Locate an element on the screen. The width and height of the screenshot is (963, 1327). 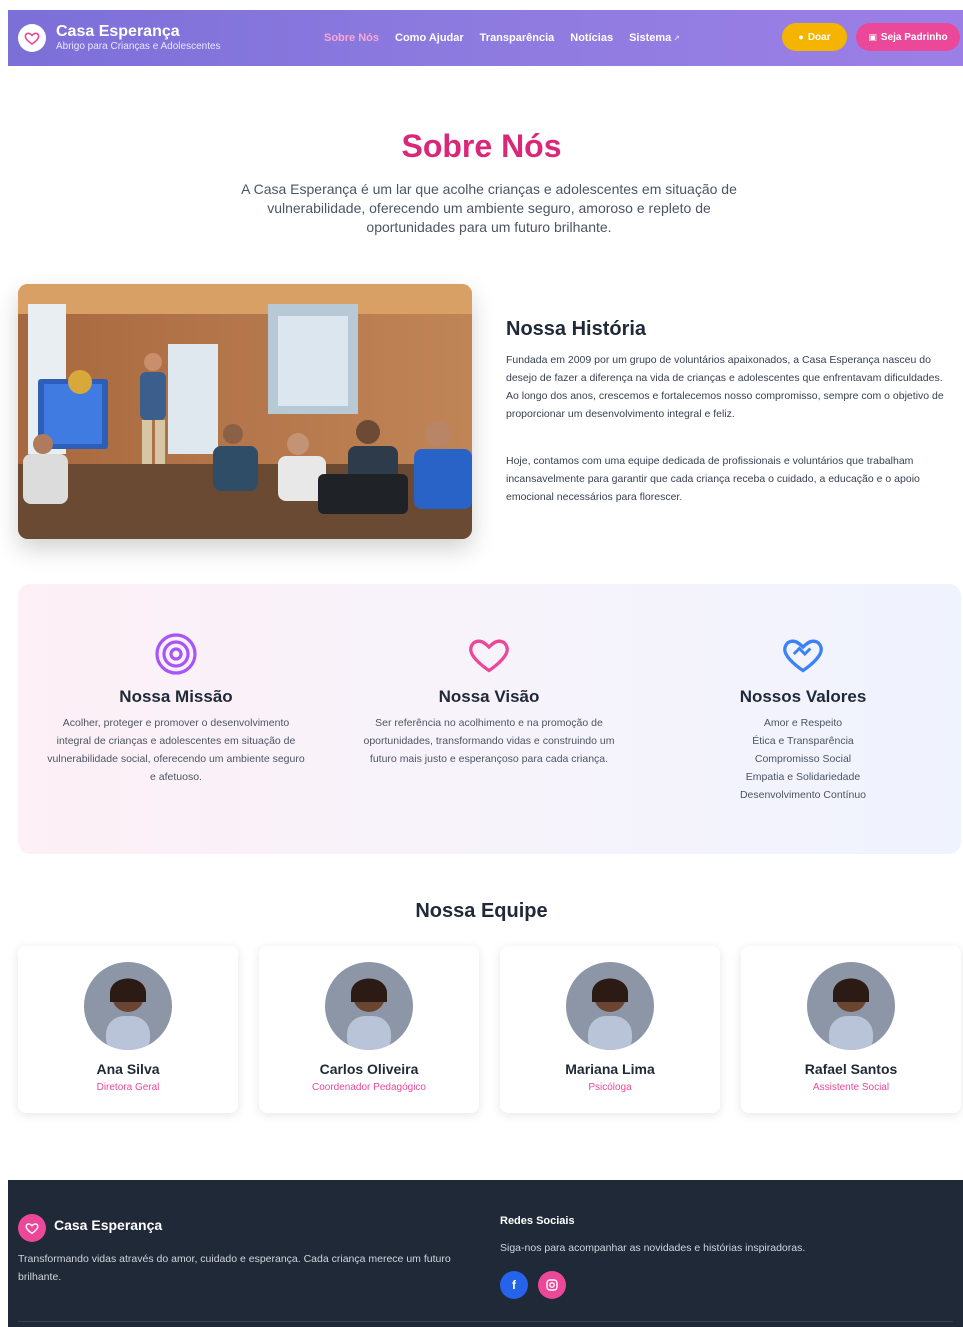
sponsor-button-label: Seja Padrinho is located at coordinates (914, 37).